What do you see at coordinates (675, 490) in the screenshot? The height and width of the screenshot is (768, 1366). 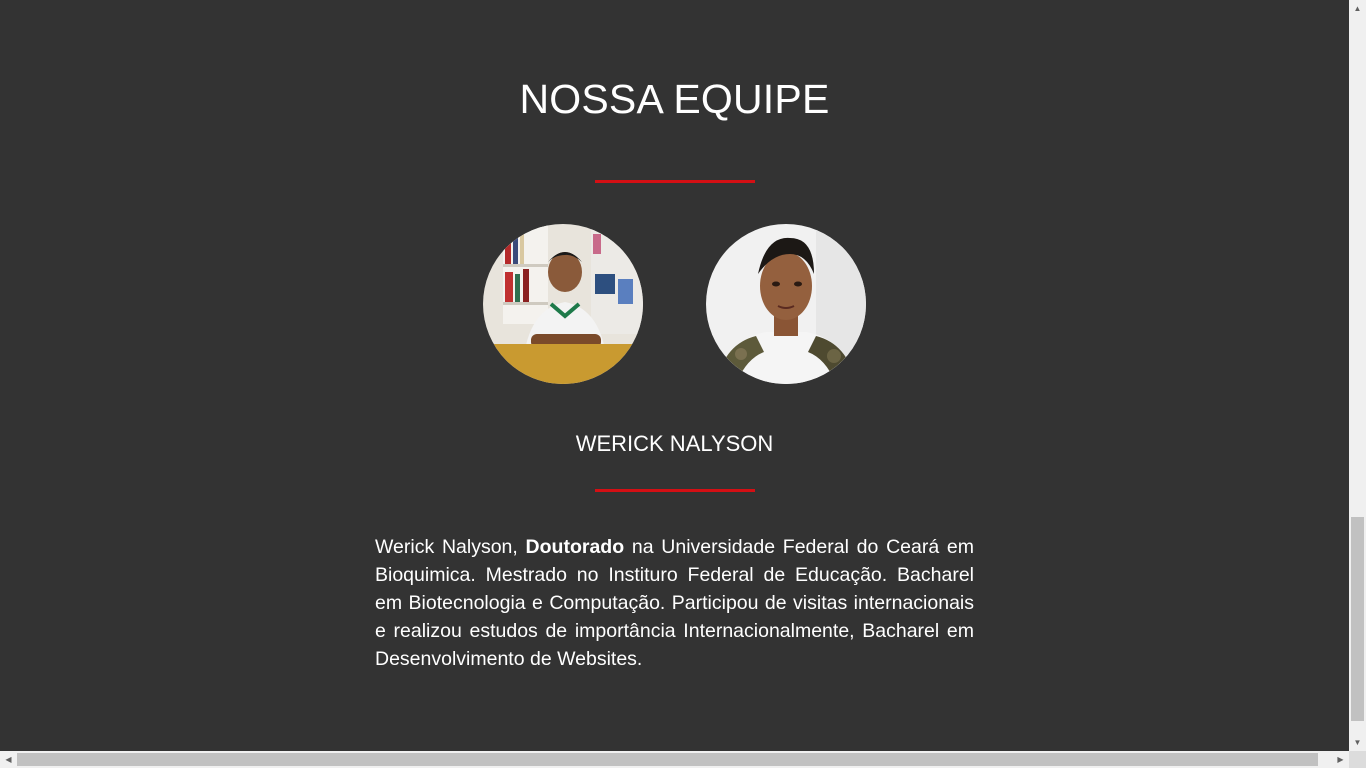 I see `name-divider` at bounding box center [675, 490].